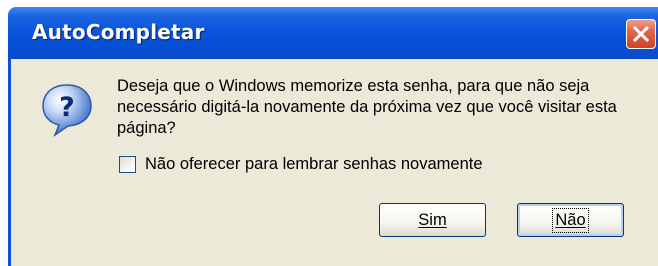 This screenshot has width=658, height=266. I want to click on dont-offer-checkbox, so click(127, 164).